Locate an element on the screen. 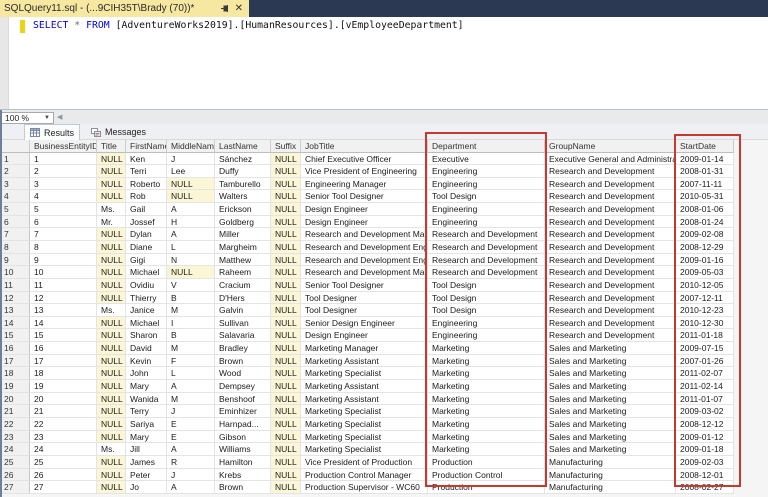  grid-cell: Ken is located at coordinates (146, 159).